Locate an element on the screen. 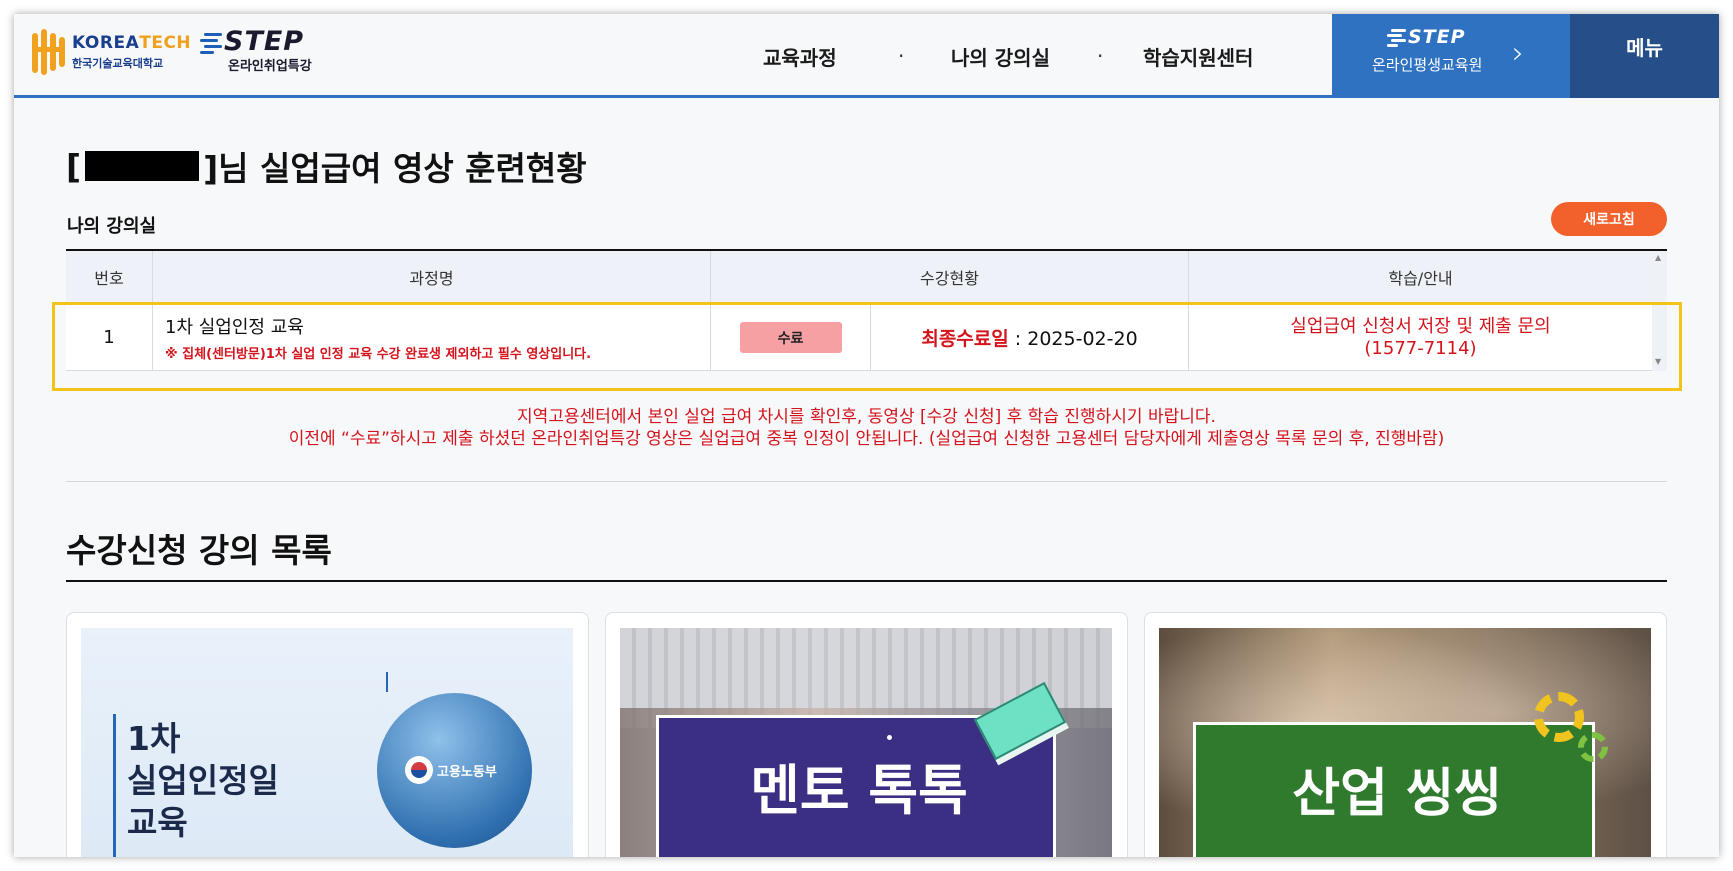 The height and width of the screenshot is (871, 1733). course-list-title: 수강신청 강의 목록 is located at coordinates (199, 550).